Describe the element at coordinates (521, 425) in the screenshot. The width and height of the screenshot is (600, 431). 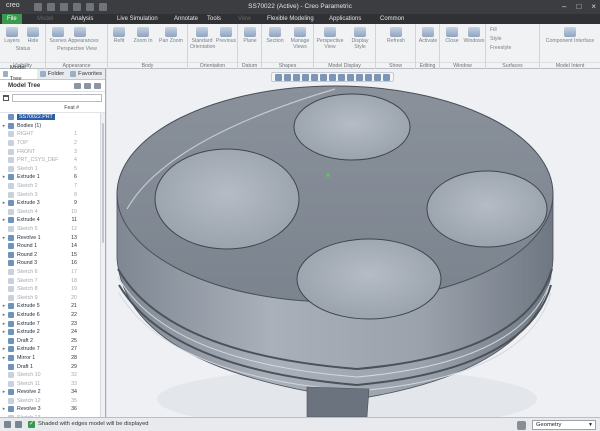
I see `select-icon` at that location.